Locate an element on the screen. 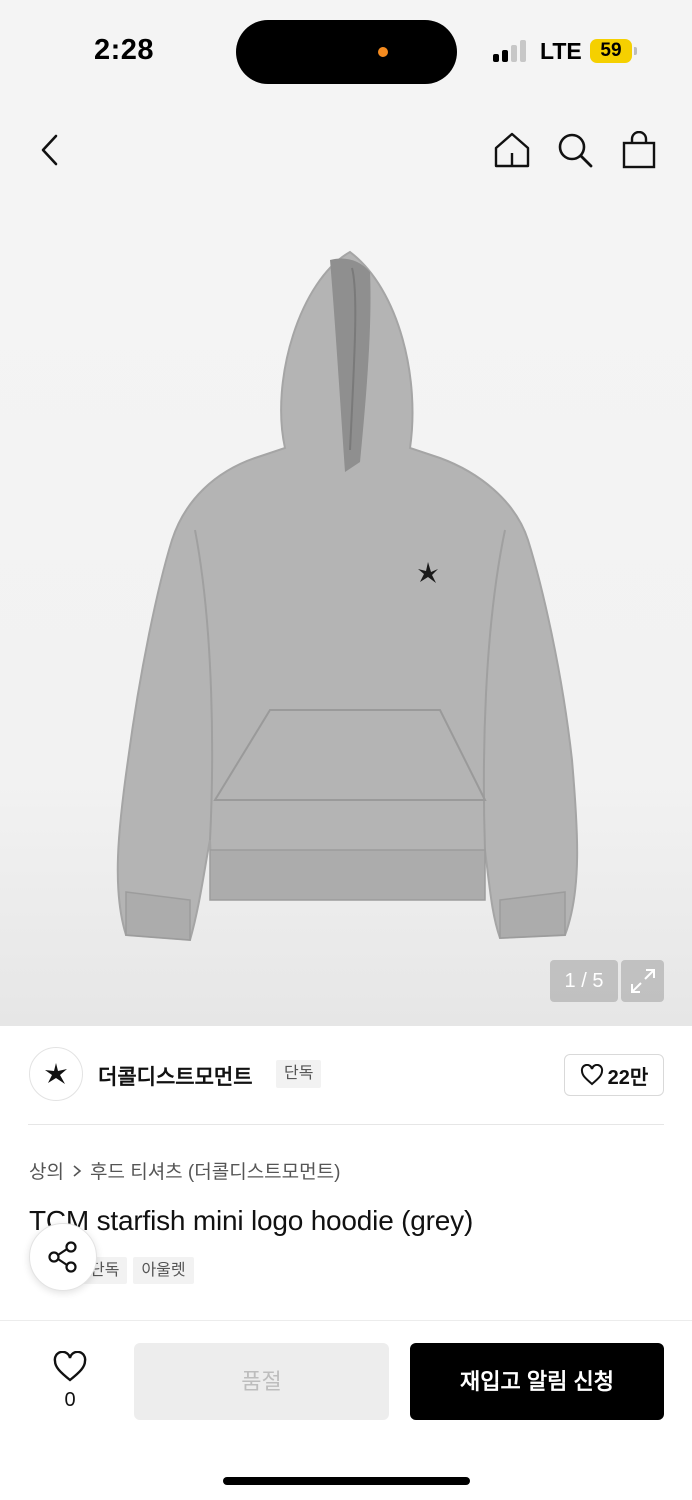  wishlist-count: 0 is located at coordinates (70, 1400).